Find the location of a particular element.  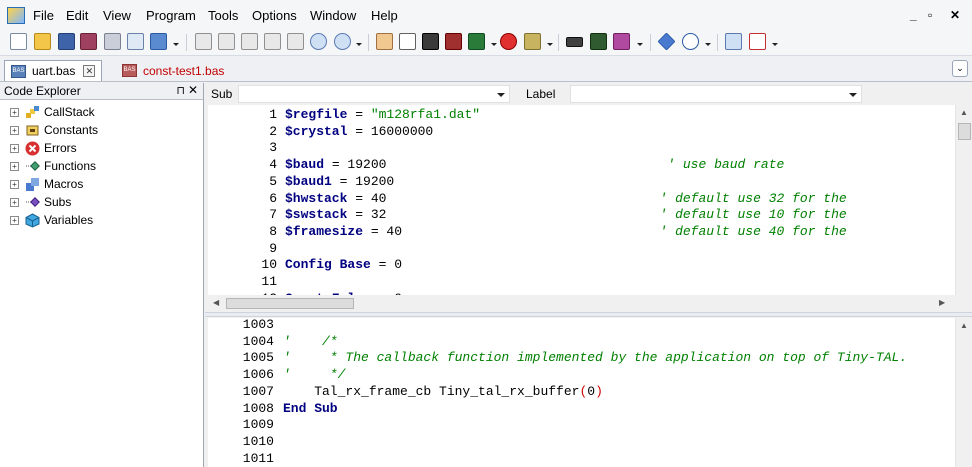

tree-item-subs: + Subs is located at coordinates (100, 202).